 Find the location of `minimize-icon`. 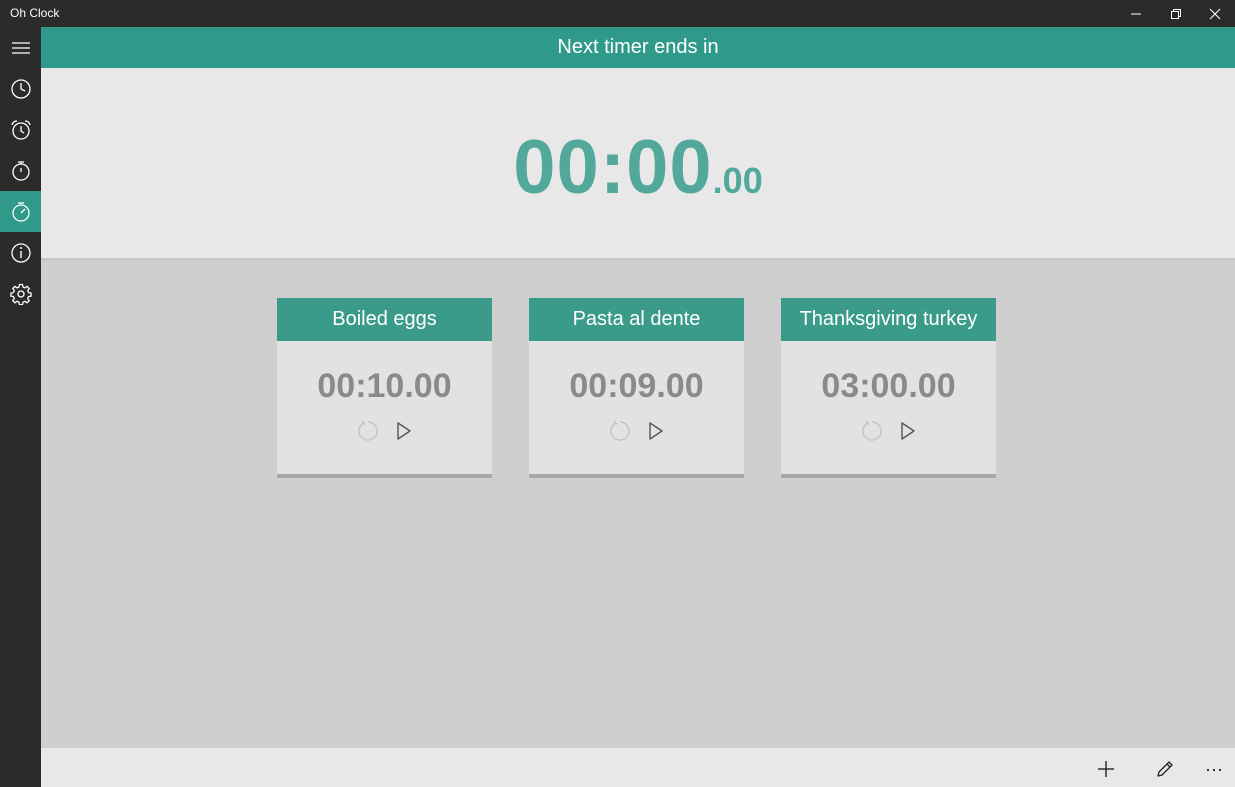

minimize-icon is located at coordinates (1136, 13).